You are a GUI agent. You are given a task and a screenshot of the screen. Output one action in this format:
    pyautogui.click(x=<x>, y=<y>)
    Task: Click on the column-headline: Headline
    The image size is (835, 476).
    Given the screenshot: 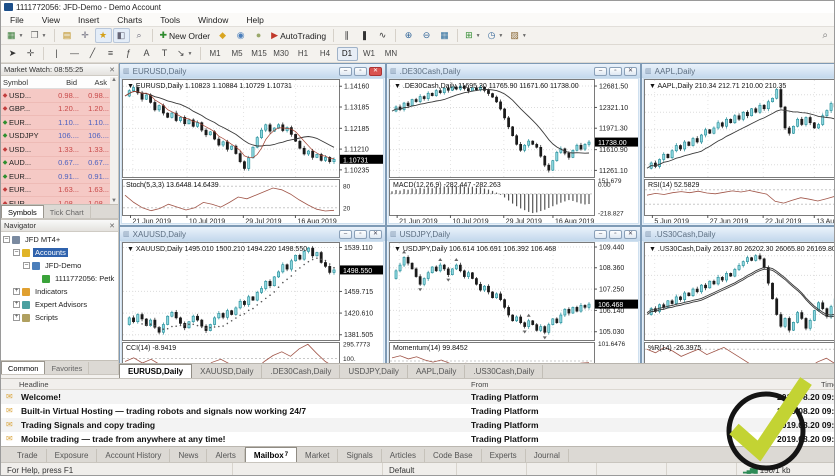 What is the action you would take?
    pyautogui.click(x=34, y=384)
    